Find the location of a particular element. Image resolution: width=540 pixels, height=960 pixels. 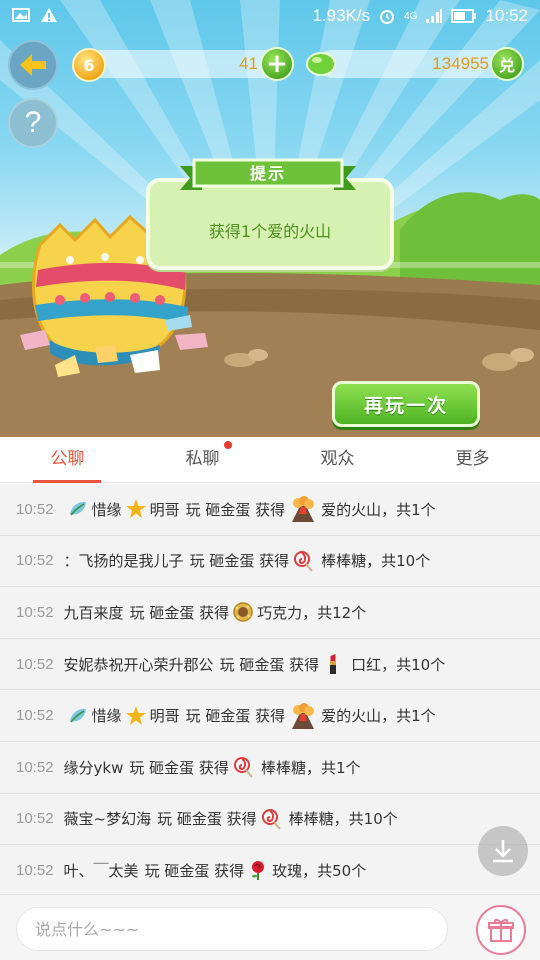

tab-private-chat: 私聊 is located at coordinates (202, 460).